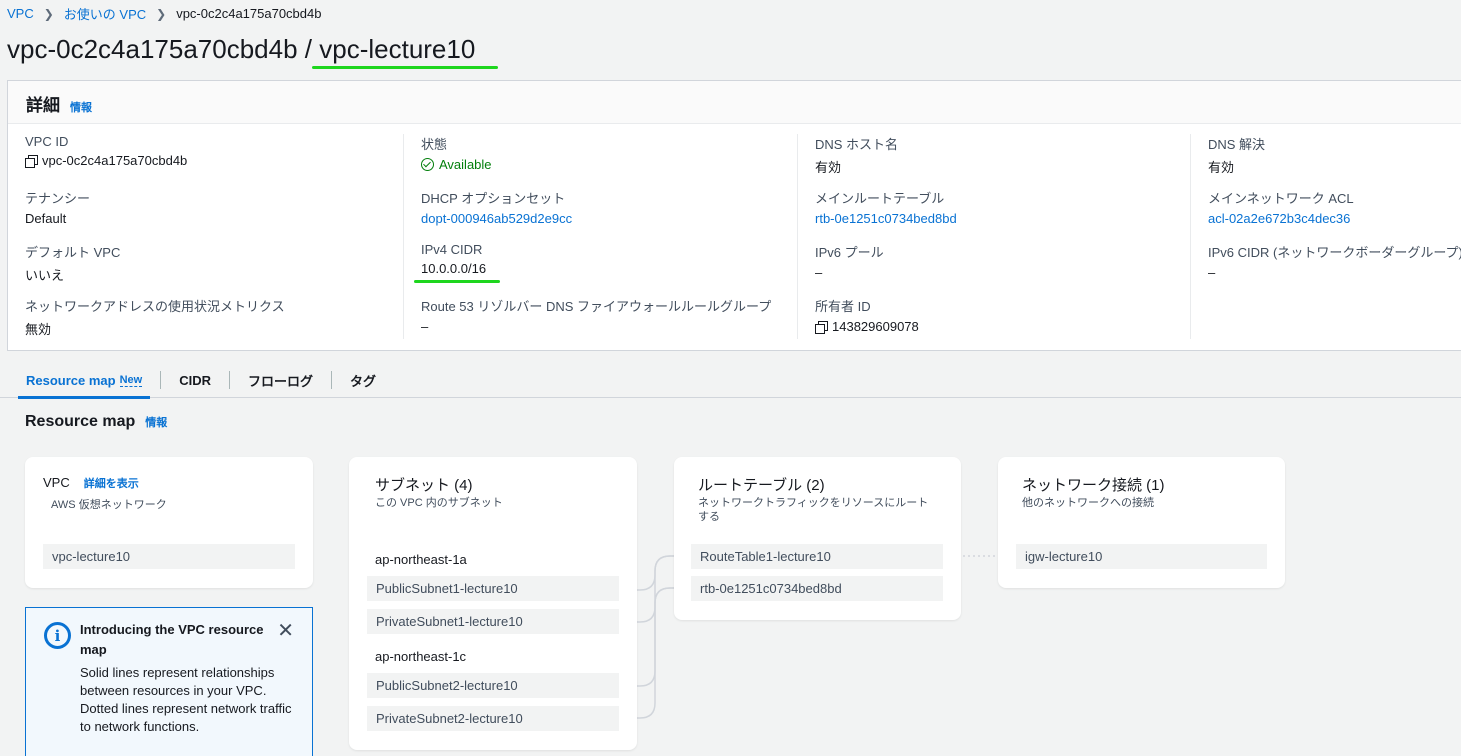 The width and height of the screenshot is (1461, 756). Describe the element at coordinates (1212, 272) in the screenshot. I see `ipv6-cidr-value: –` at that location.